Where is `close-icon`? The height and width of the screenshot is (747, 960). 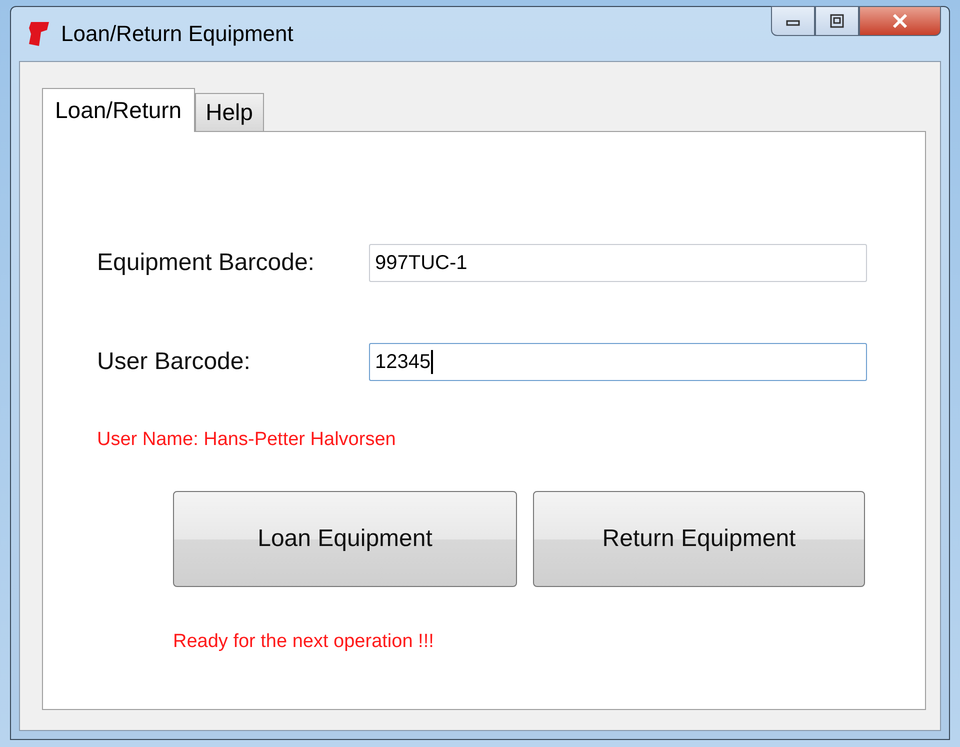
close-icon is located at coordinates (900, 21).